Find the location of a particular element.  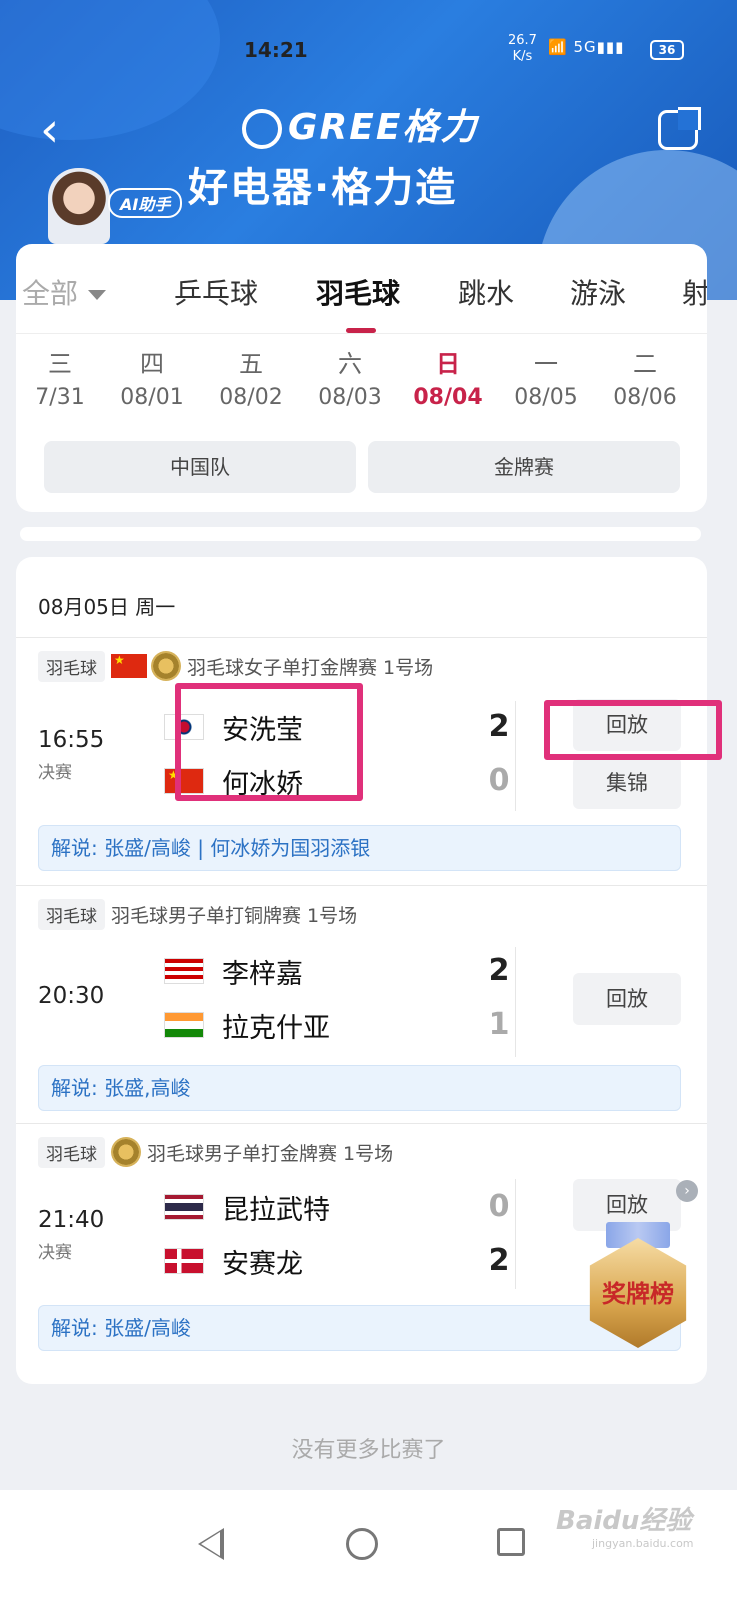

match-stage: 决赛 is located at coordinates (55, 1253).